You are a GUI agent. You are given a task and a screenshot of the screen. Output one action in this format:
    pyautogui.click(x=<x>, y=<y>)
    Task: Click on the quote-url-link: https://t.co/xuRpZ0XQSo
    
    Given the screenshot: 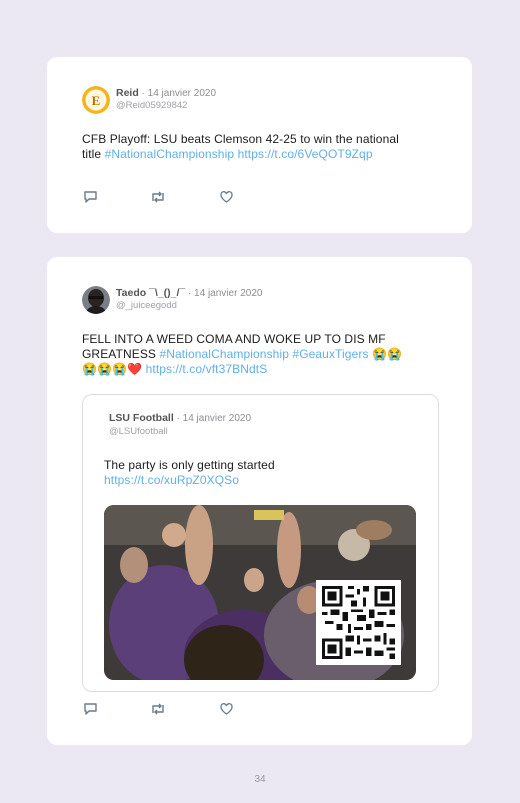 What is the action you would take?
    pyautogui.click(x=171, y=480)
    